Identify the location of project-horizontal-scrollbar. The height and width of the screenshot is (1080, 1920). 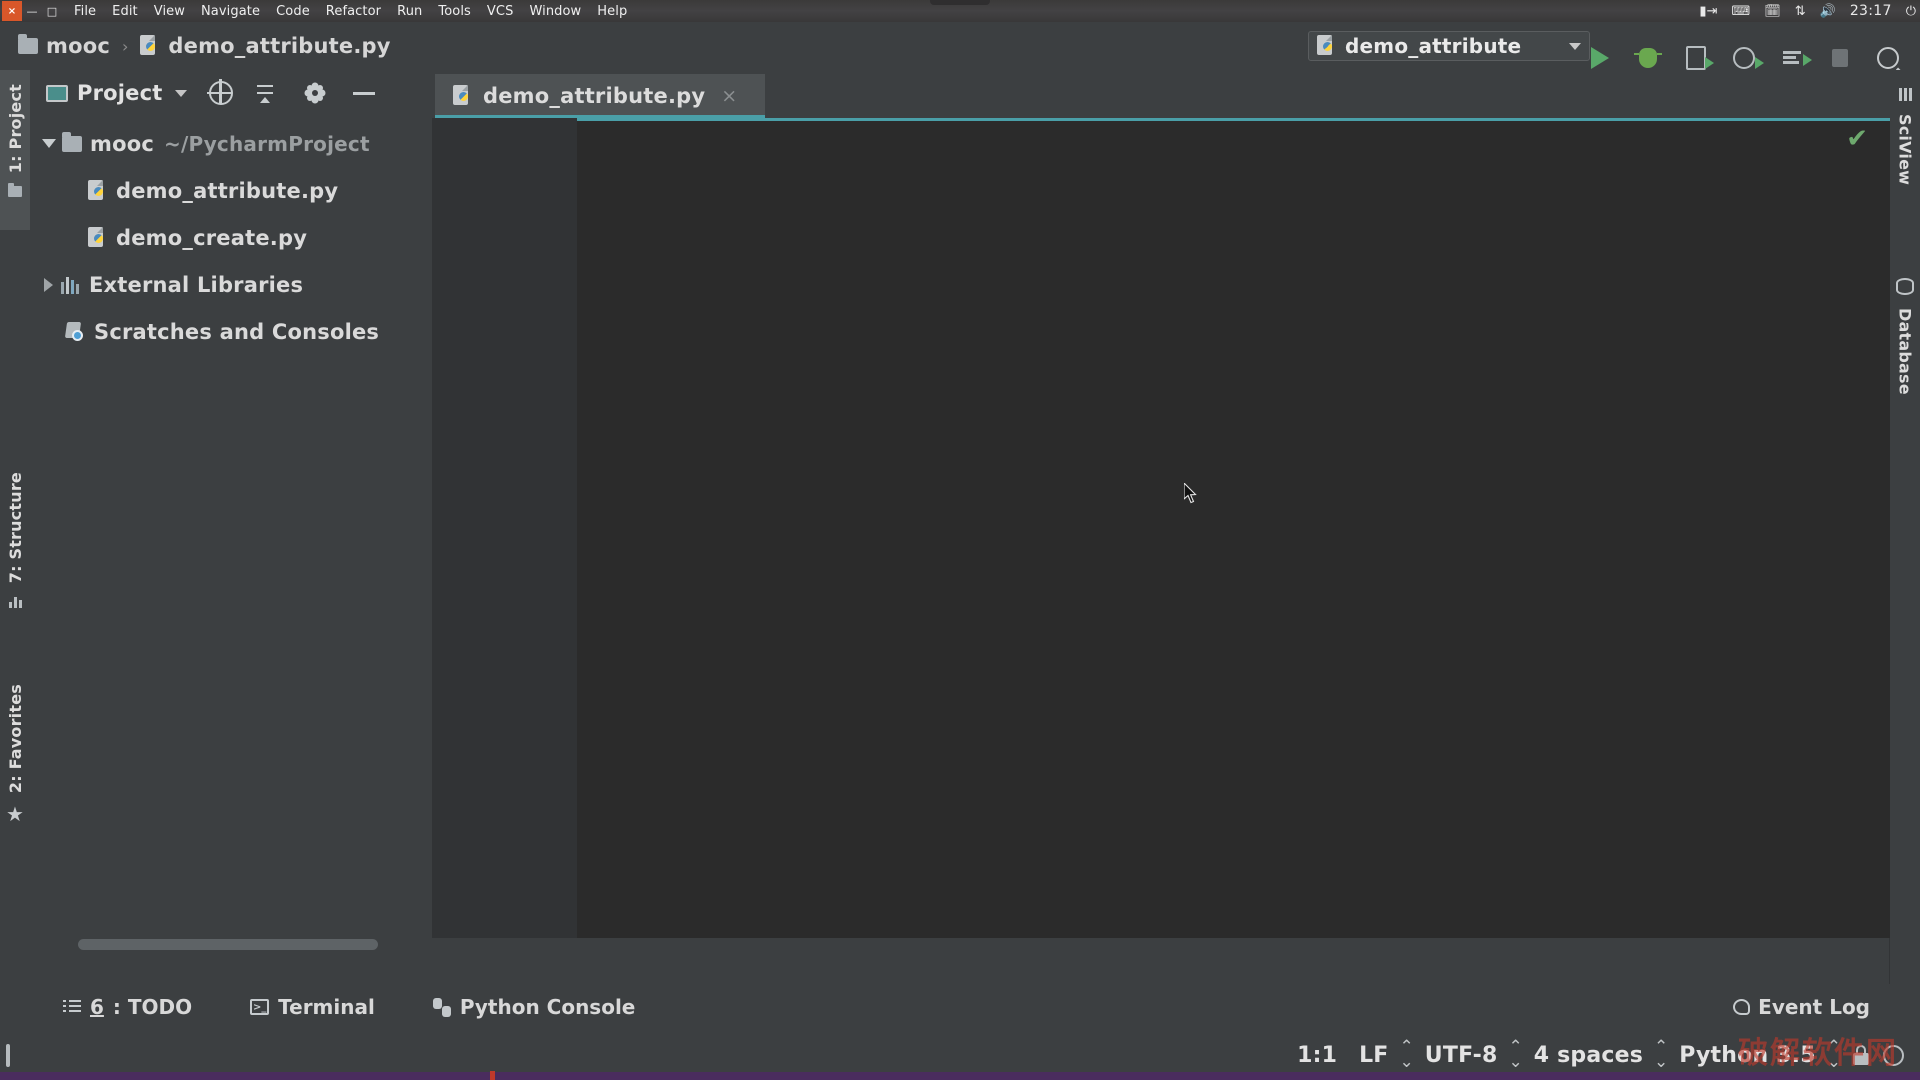
(228, 944).